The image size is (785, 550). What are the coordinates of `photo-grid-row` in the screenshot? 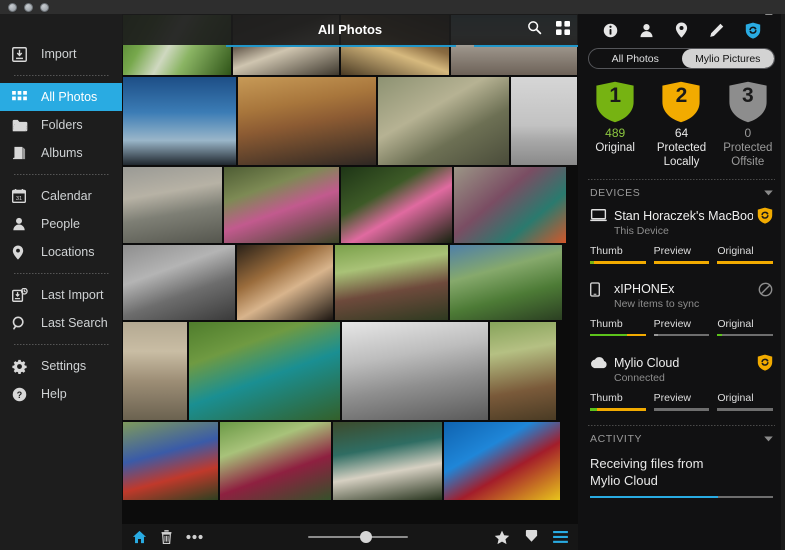 It's located at (350, 461).